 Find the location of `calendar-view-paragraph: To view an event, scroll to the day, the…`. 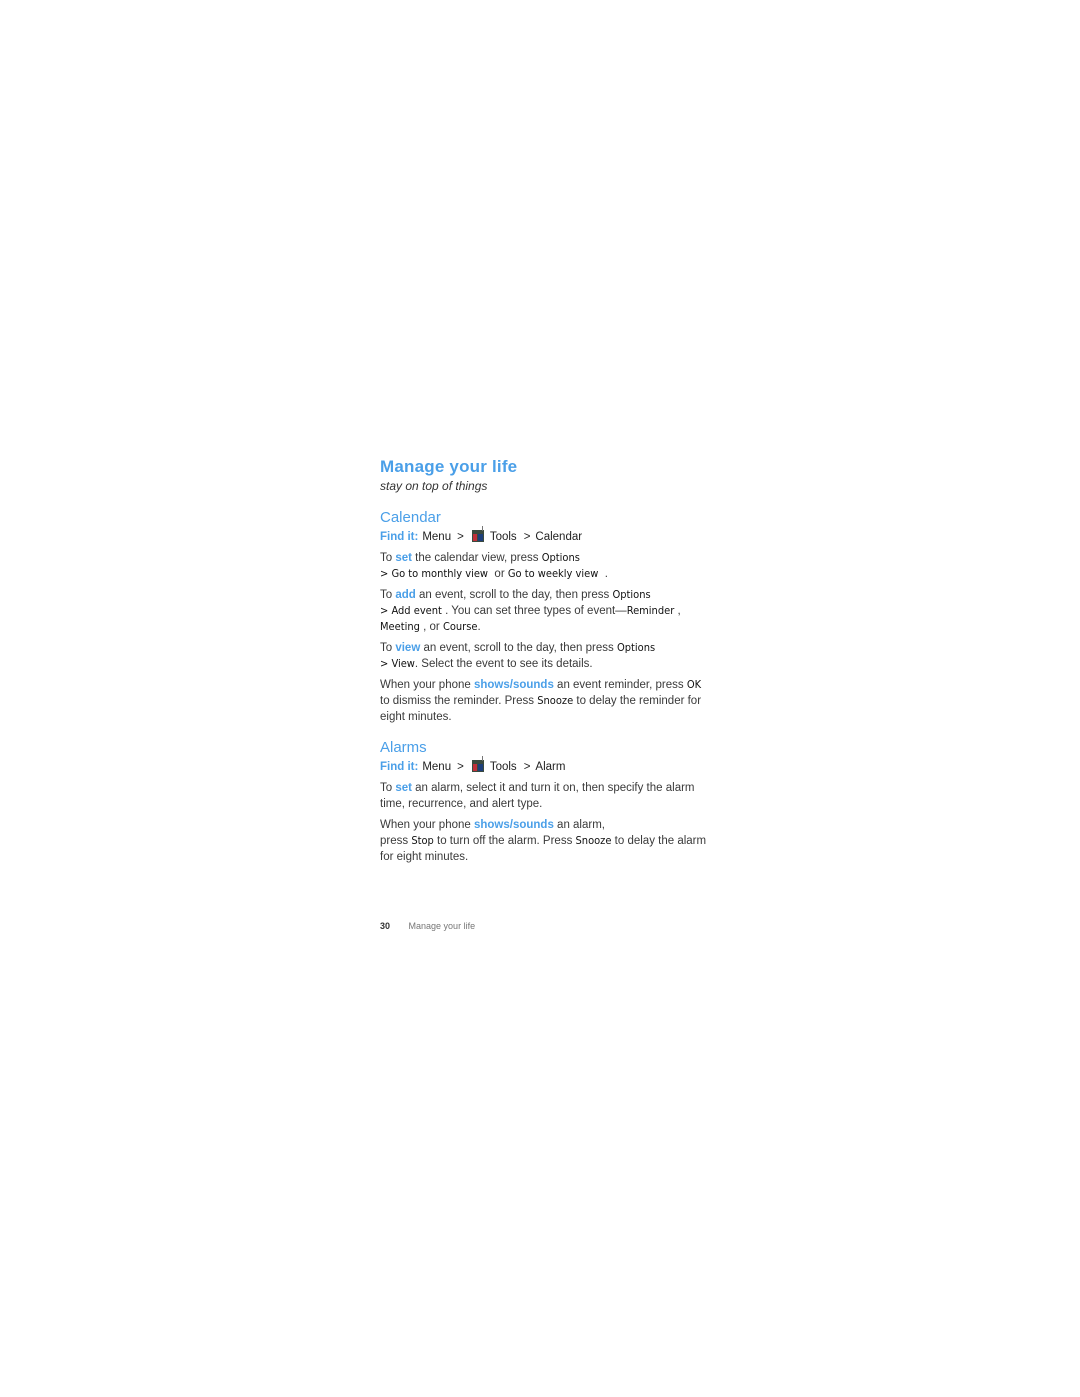

calendar-view-paragraph: To view an event, scroll to the day, the… is located at coordinates (545, 656).